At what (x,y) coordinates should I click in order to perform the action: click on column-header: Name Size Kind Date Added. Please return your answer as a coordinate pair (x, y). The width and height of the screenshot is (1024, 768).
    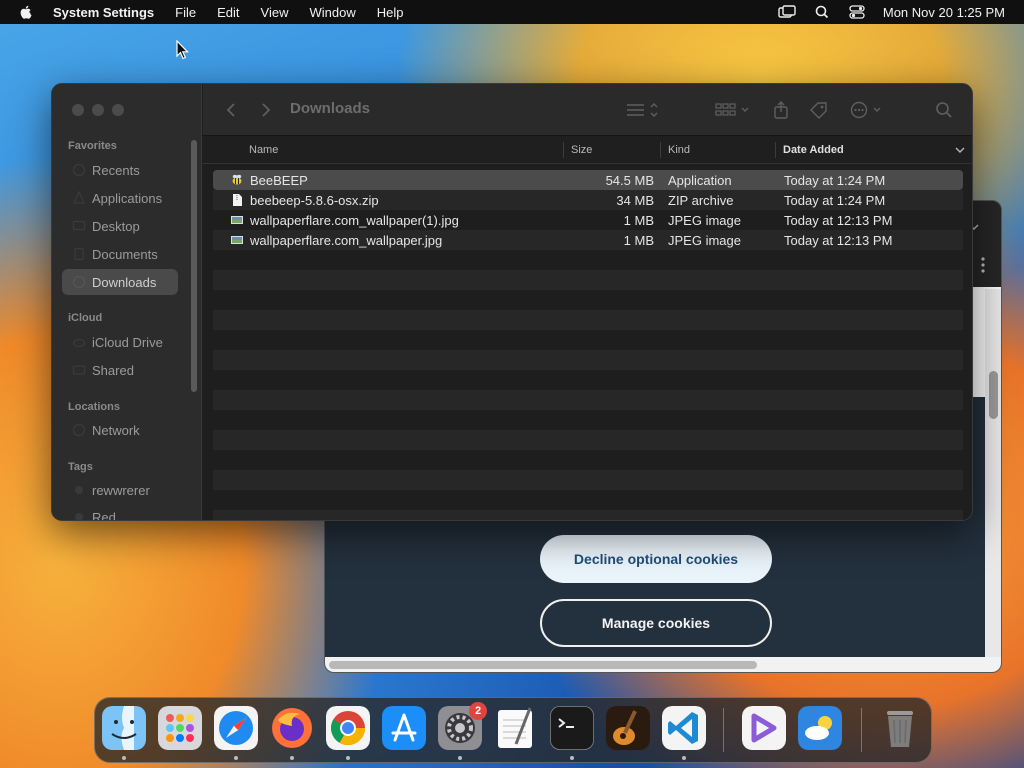
    Looking at the image, I should click on (587, 150).